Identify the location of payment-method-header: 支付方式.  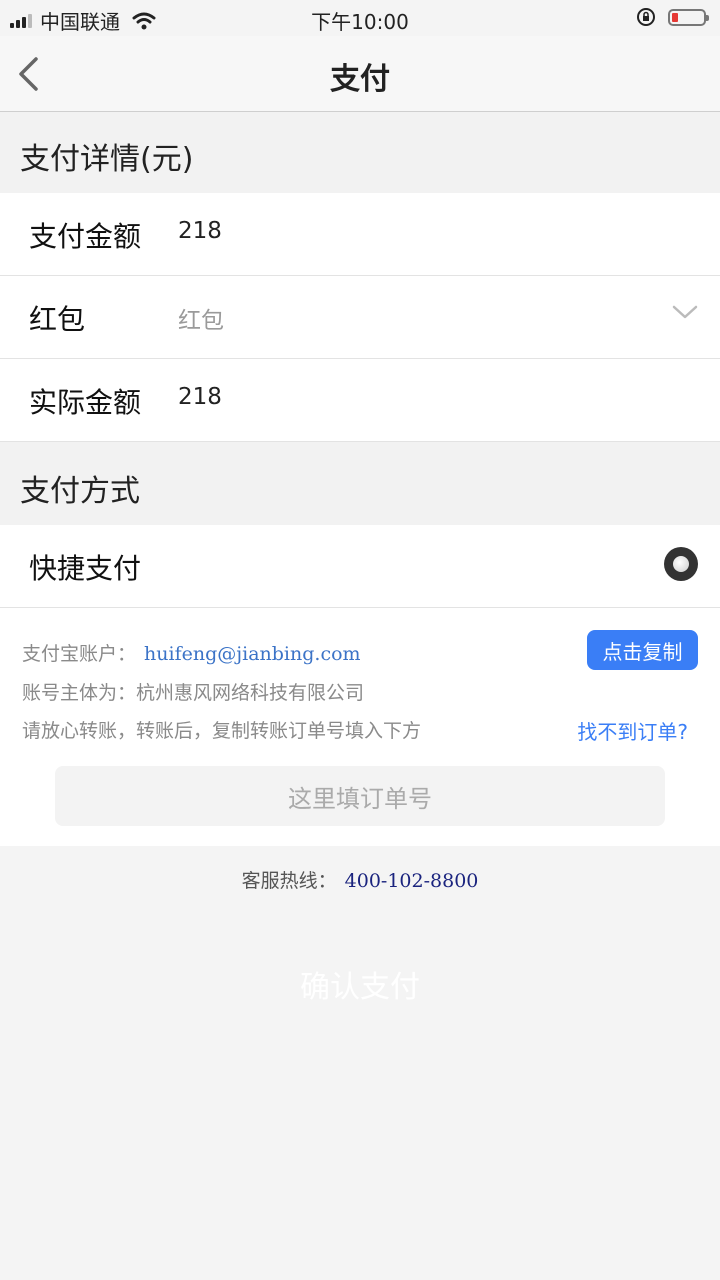
(360, 483).